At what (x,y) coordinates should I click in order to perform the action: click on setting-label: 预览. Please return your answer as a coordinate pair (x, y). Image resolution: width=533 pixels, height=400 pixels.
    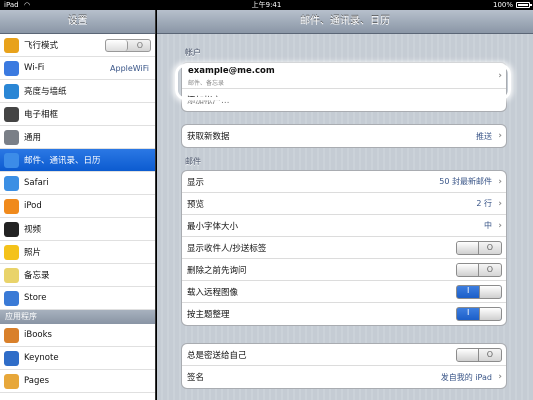
    Looking at the image, I should click on (196, 204).